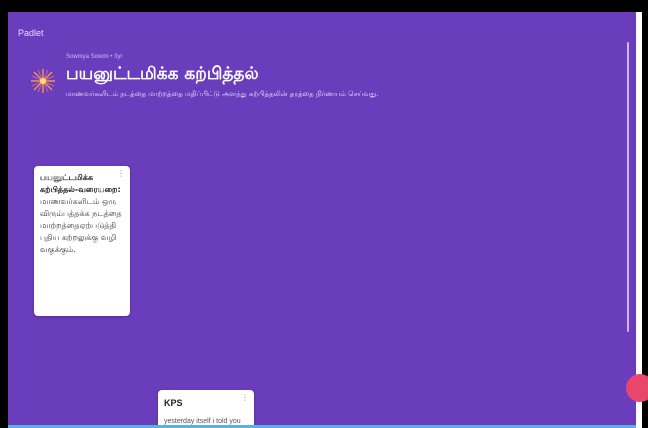 The height and width of the screenshot is (428, 648). Describe the element at coordinates (43, 81) in the screenshot. I see `sun-burst-icon` at that location.